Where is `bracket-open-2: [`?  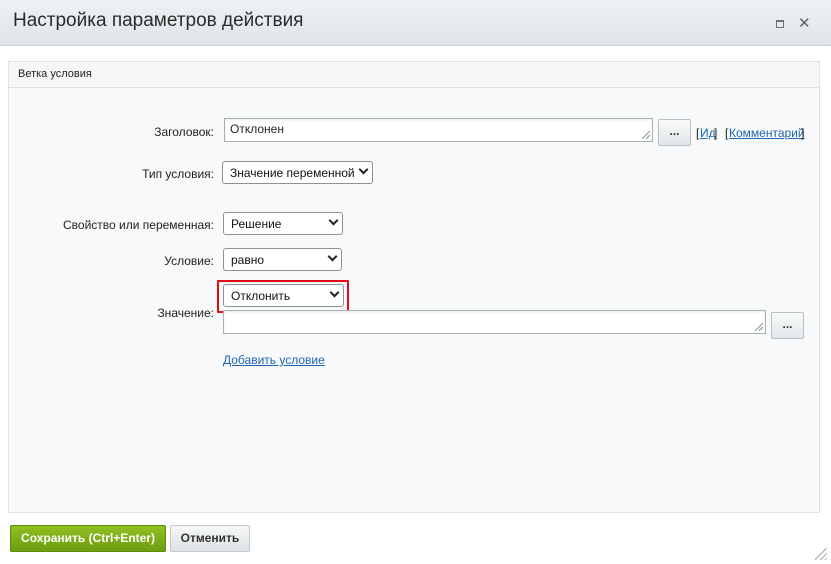
bracket-open-2: [ is located at coordinates (727, 133).